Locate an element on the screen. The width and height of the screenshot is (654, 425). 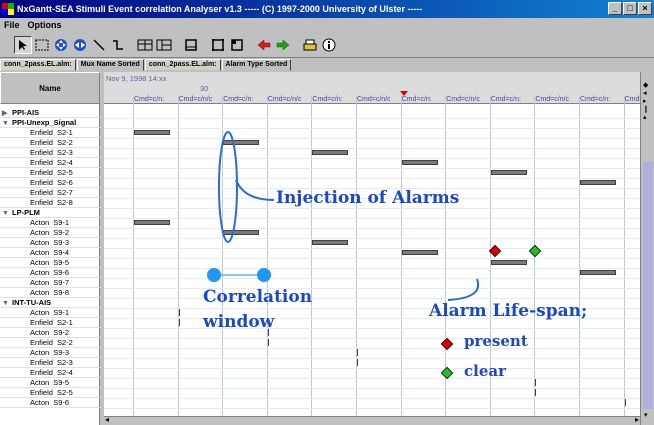
correlation-annotation-line1: Correlation is located at coordinates (258, 297).